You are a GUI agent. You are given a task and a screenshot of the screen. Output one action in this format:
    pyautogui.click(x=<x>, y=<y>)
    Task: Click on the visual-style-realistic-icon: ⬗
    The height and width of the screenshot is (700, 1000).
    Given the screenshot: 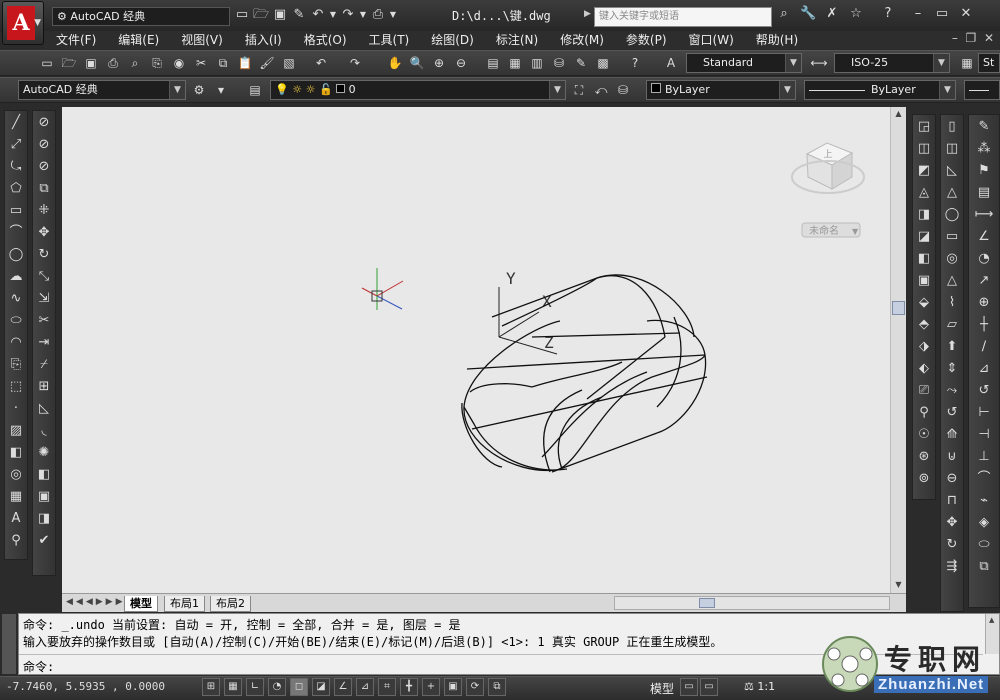 What is the action you would take?
    pyautogui.click(x=924, y=347)
    